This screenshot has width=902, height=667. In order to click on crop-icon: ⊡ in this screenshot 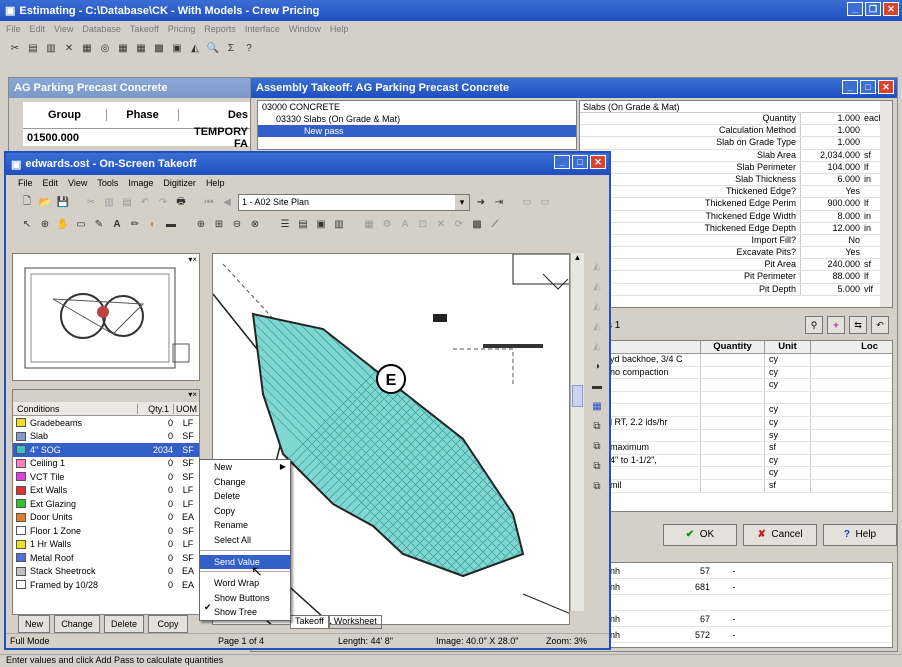, I will do `click(423, 224)`.